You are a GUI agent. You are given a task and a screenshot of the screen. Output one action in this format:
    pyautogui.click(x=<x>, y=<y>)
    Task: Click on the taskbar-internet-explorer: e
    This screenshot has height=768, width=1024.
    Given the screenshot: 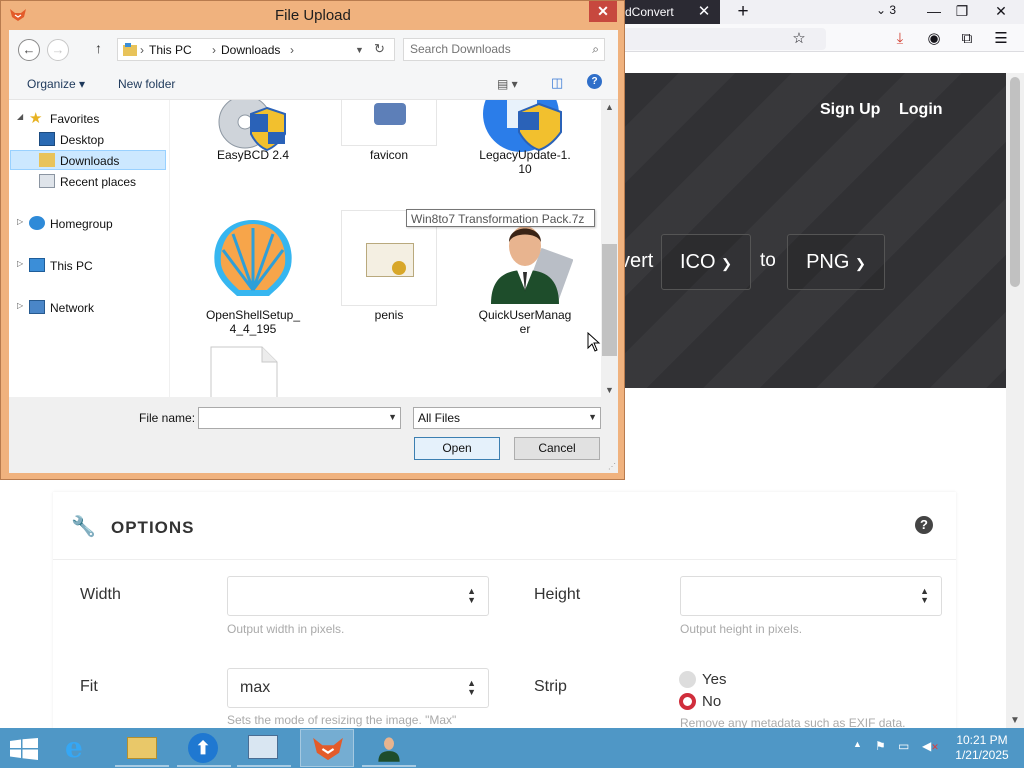 What is the action you would take?
    pyautogui.click(x=82, y=748)
    